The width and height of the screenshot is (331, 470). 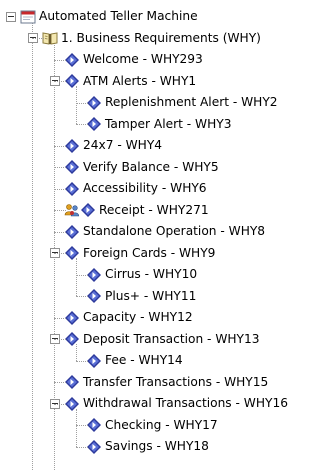 I want to click on tree-node-n18: Withdrawal Transactions - WHY16, so click(x=165, y=403).